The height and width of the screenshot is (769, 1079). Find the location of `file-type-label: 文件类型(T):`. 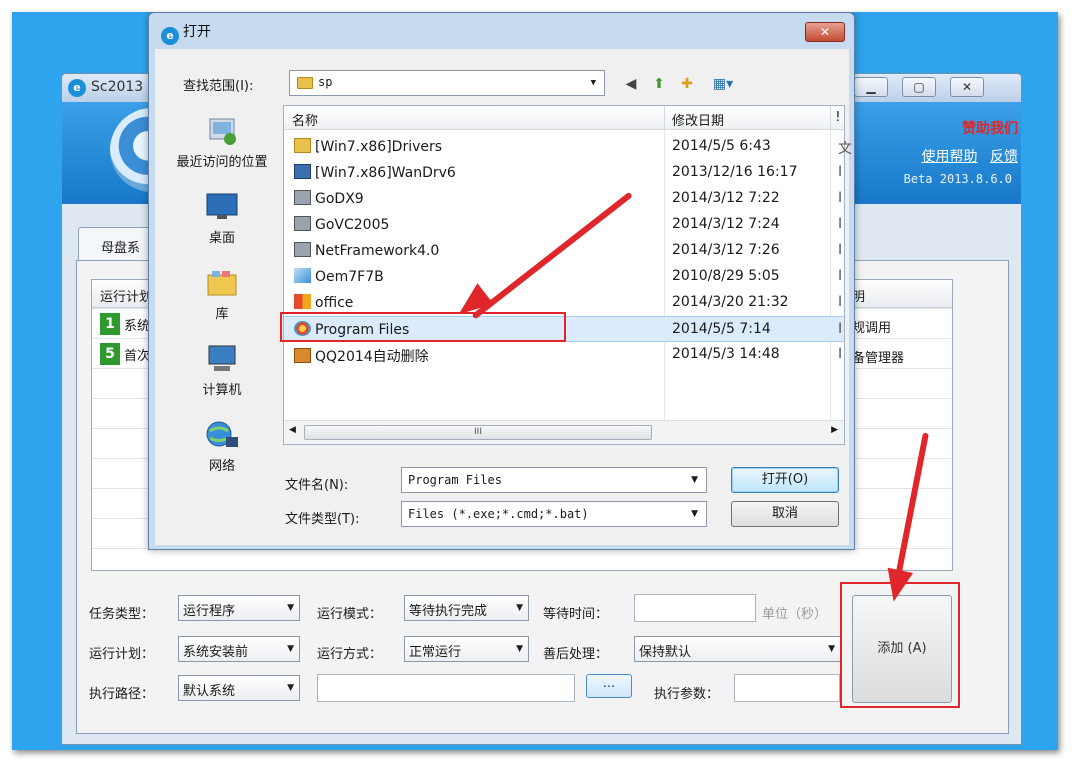

file-type-label: 文件类型(T): is located at coordinates (322, 519).